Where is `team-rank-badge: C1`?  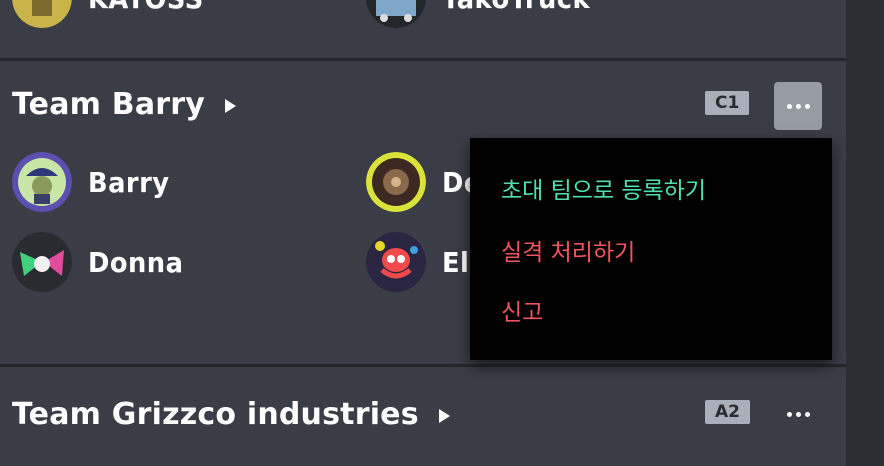 team-rank-badge: C1 is located at coordinates (727, 103).